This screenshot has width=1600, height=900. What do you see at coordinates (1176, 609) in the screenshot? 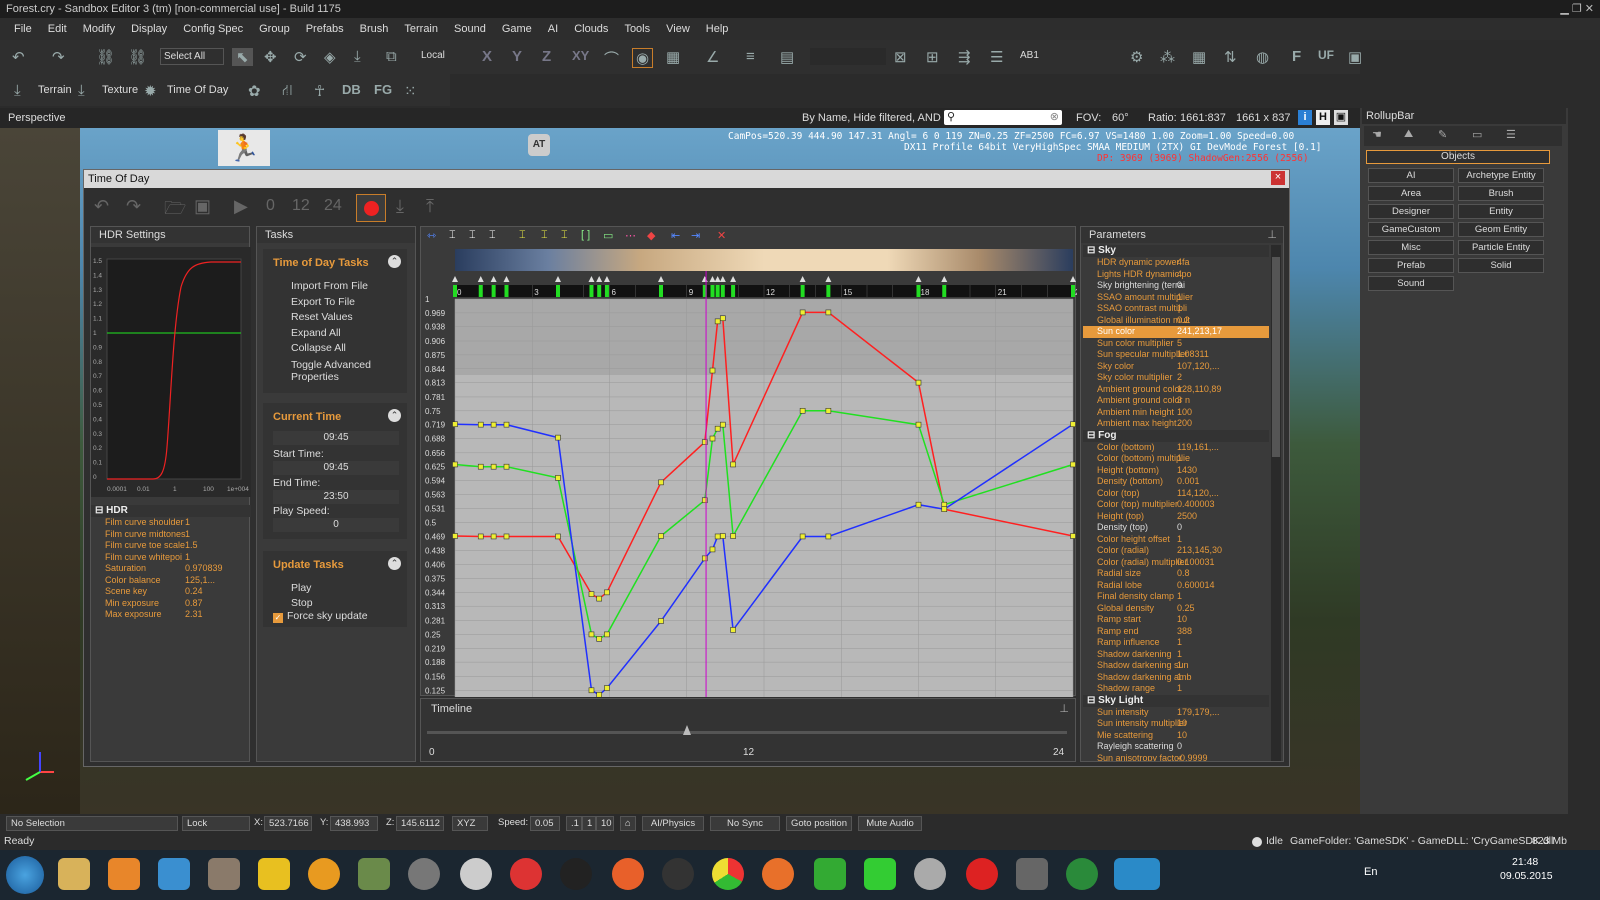
I see `param-row: Global density 0.25` at bounding box center [1176, 609].